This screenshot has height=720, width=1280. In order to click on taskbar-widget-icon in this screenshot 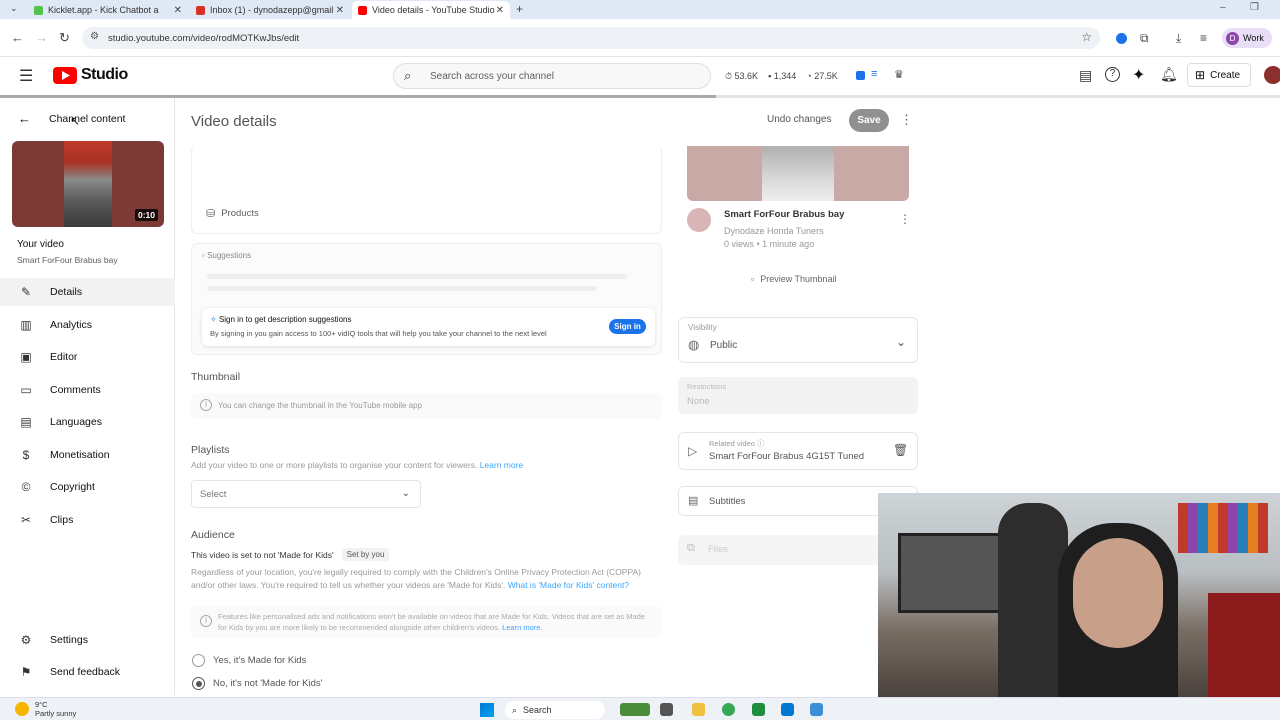, I will do `click(635, 709)`.